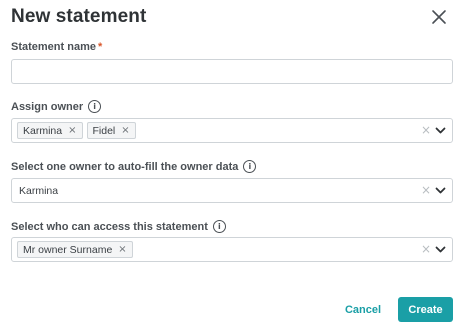  Describe the element at coordinates (79, 16) in the screenshot. I see `dialog-title: New statement` at that location.